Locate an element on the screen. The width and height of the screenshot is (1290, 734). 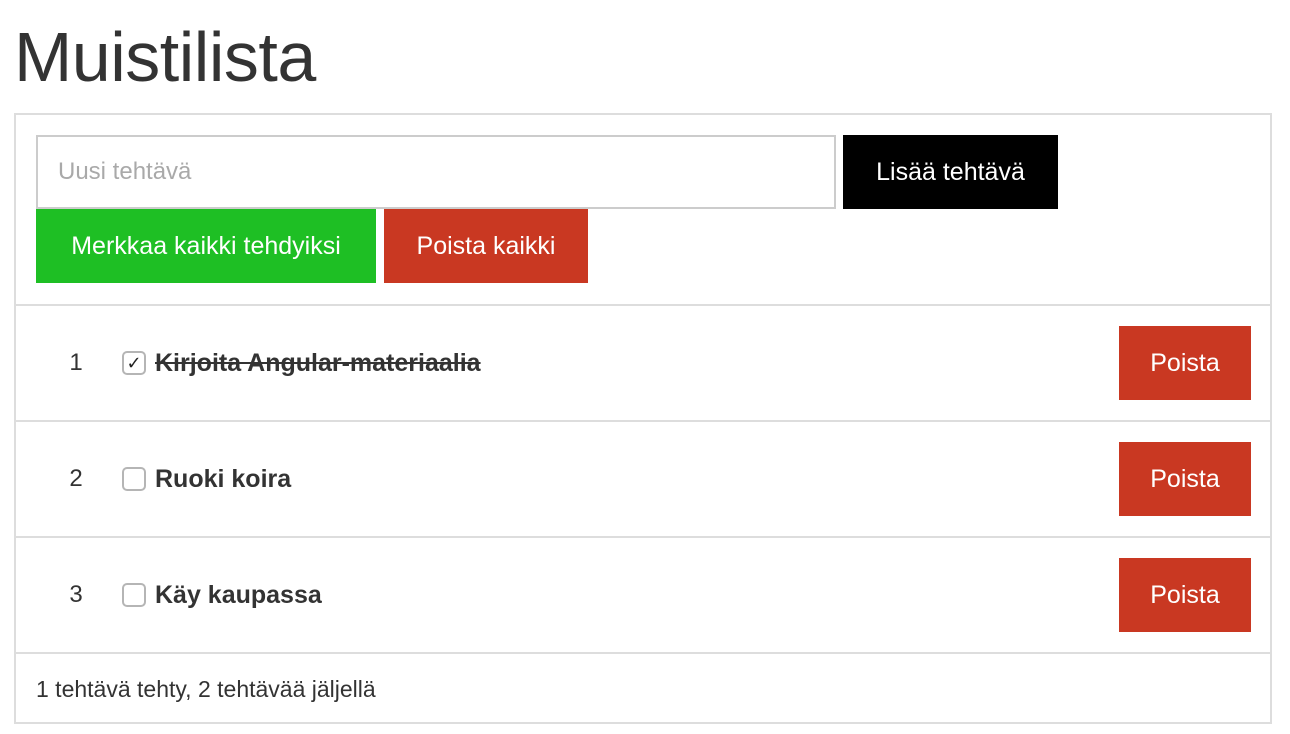
todo-text: Käy kaupassa is located at coordinates (238, 595).